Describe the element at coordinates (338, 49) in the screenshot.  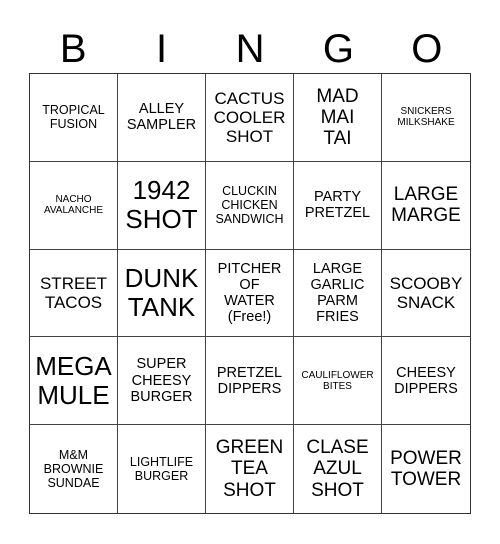
I see `header-letter-g: G` at that location.